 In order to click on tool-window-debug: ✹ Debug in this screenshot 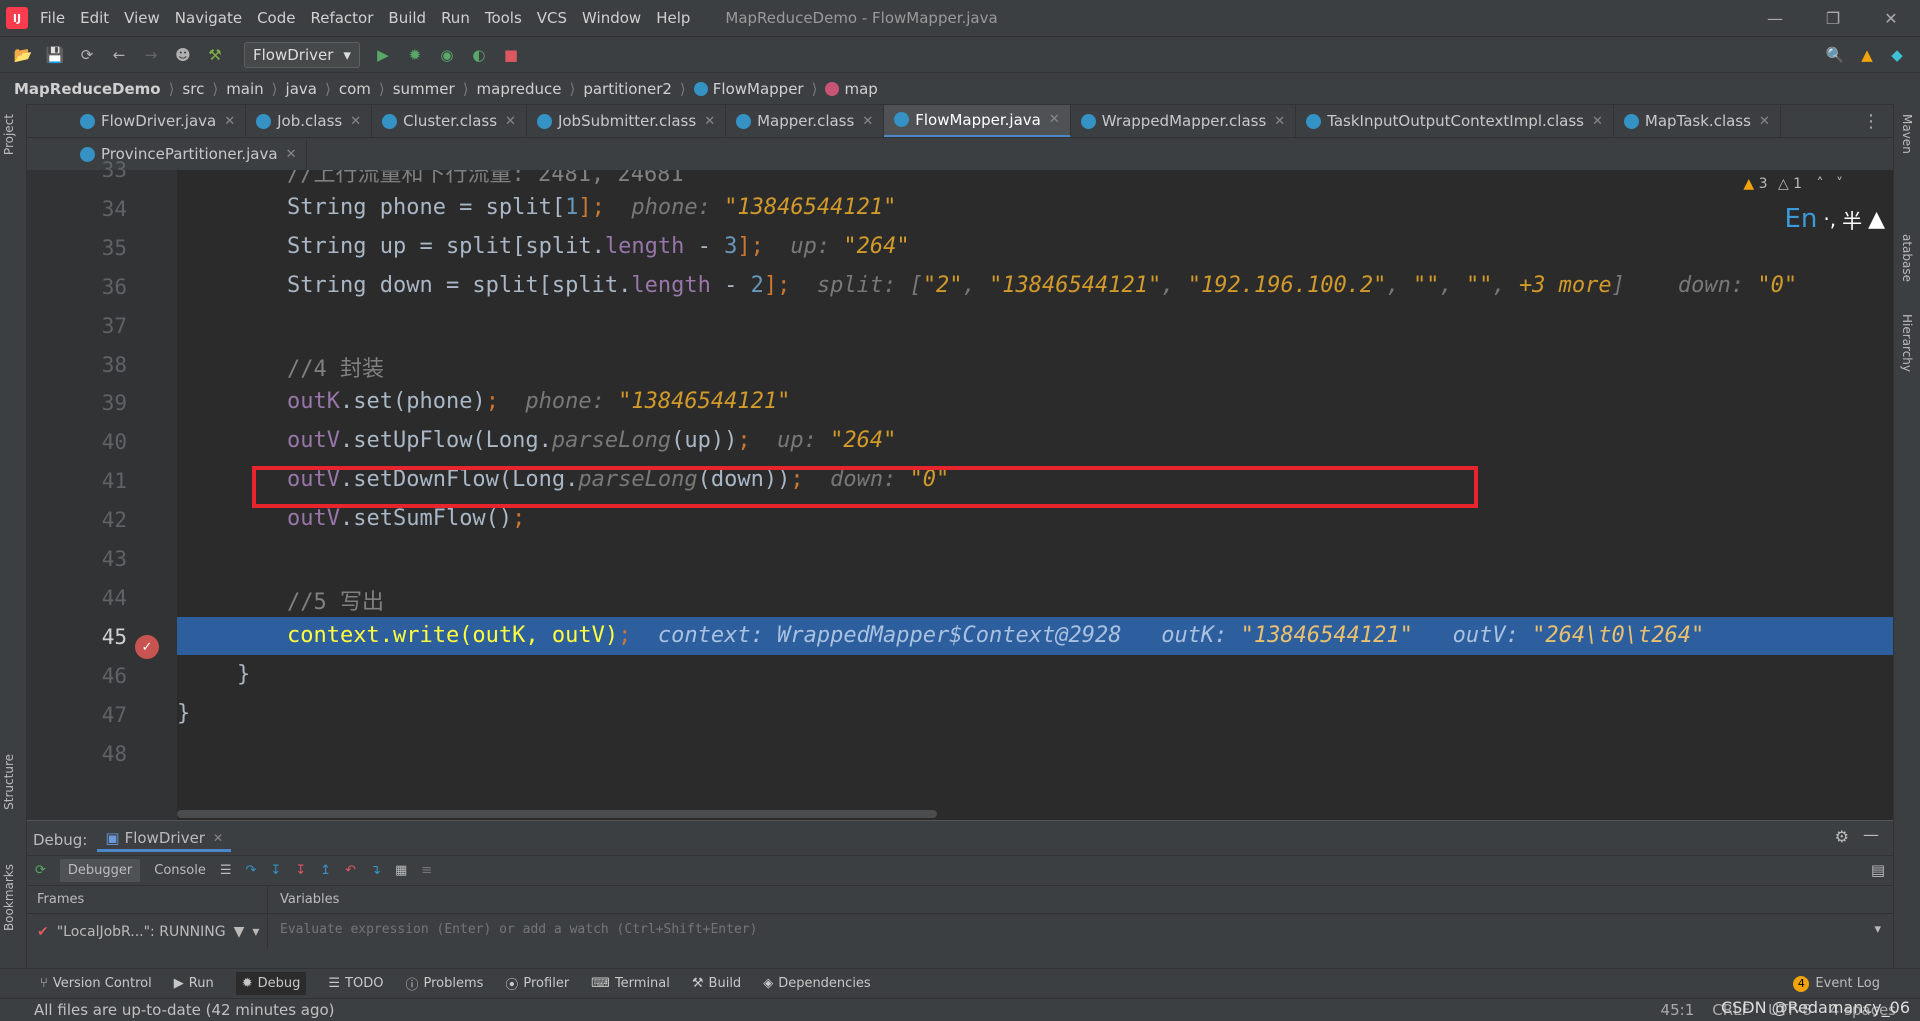, I will do `click(271, 983)`.